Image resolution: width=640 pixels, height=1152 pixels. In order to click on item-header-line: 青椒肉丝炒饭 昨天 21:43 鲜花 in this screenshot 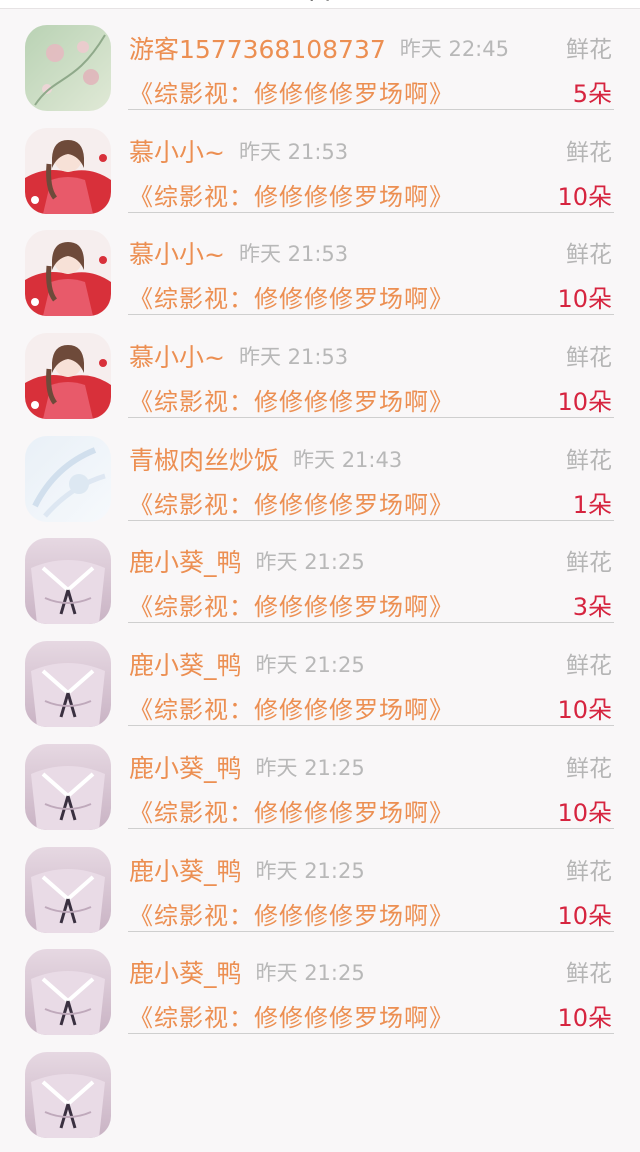, I will do `click(370, 458)`.